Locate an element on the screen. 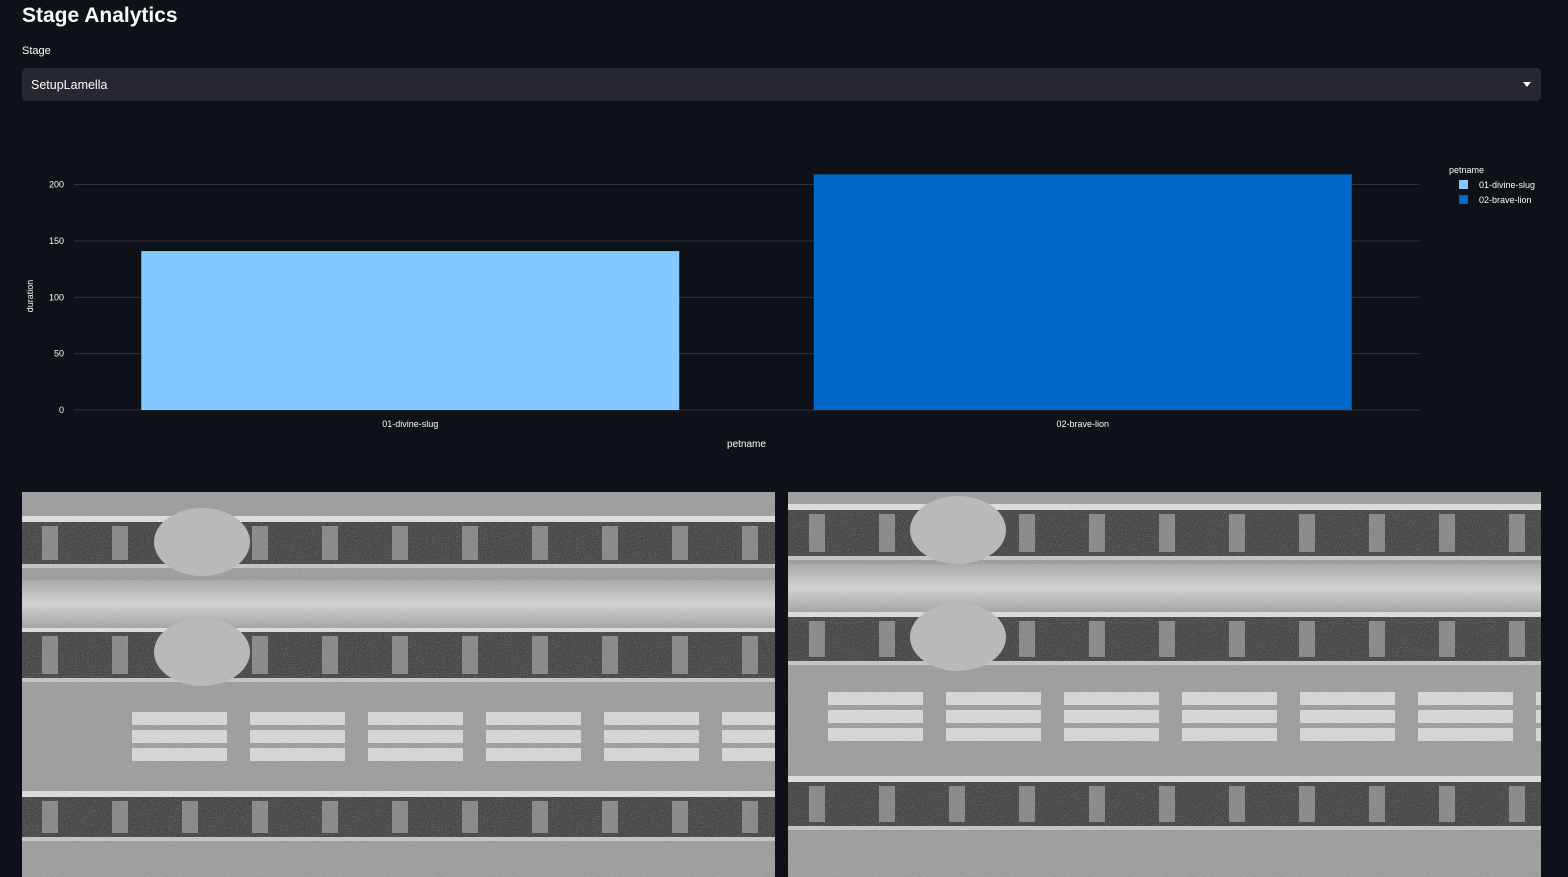 The width and height of the screenshot is (1568, 877). stage-label: Stage is located at coordinates (36, 51).